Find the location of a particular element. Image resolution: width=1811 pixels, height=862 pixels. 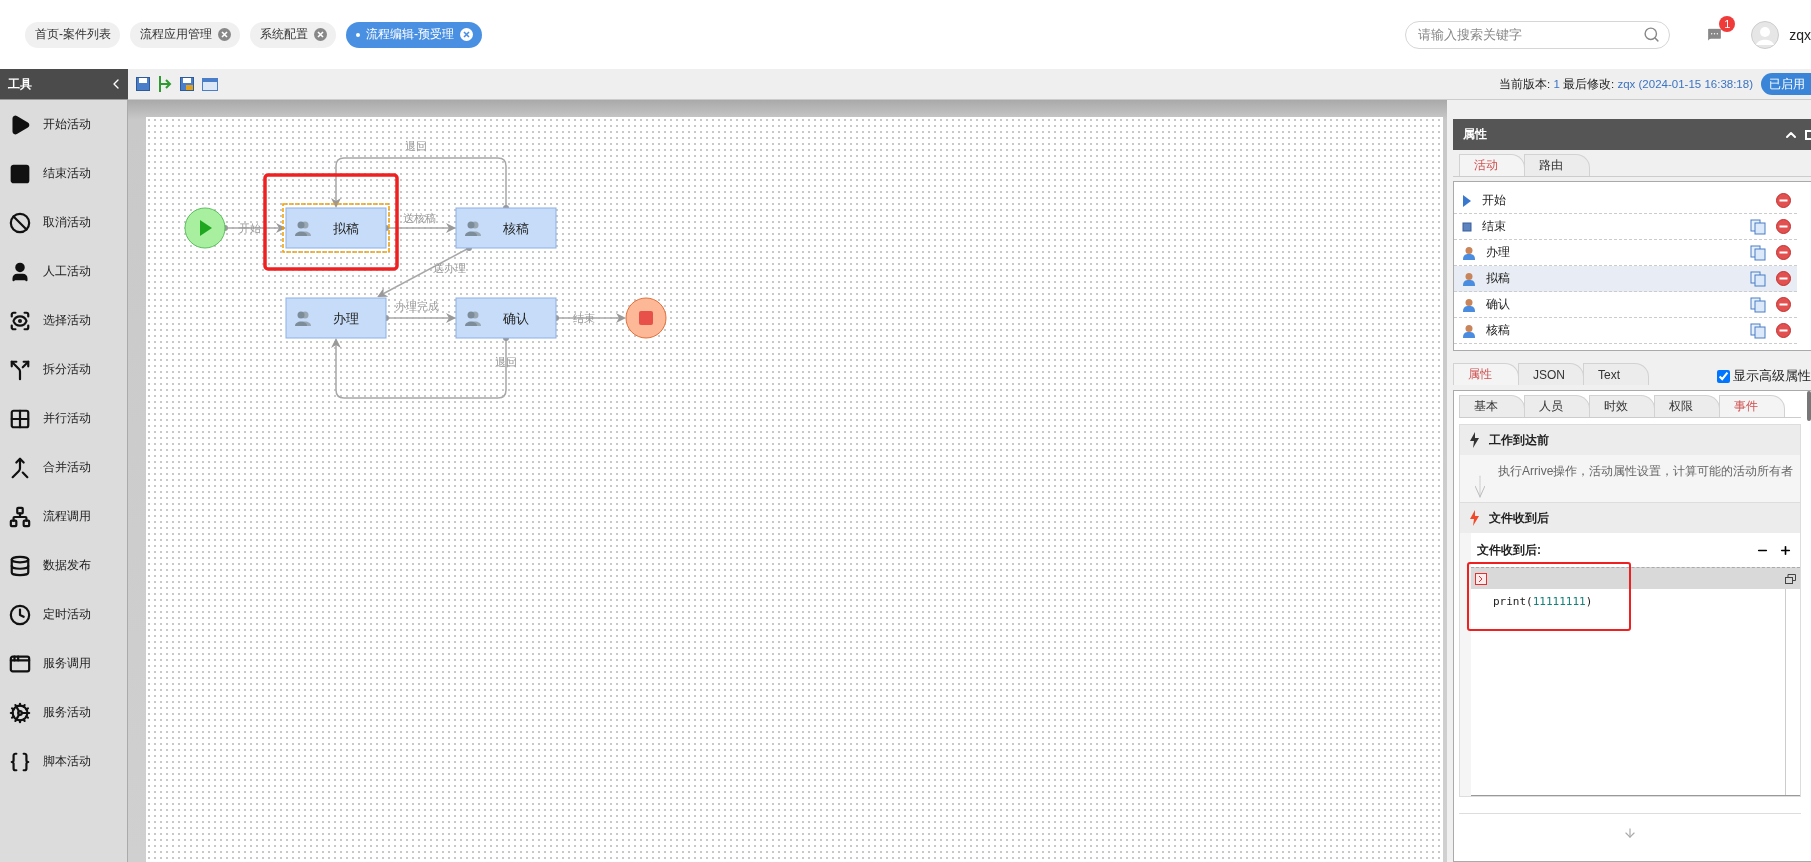

maximize-icon is located at coordinates (1808, 134).